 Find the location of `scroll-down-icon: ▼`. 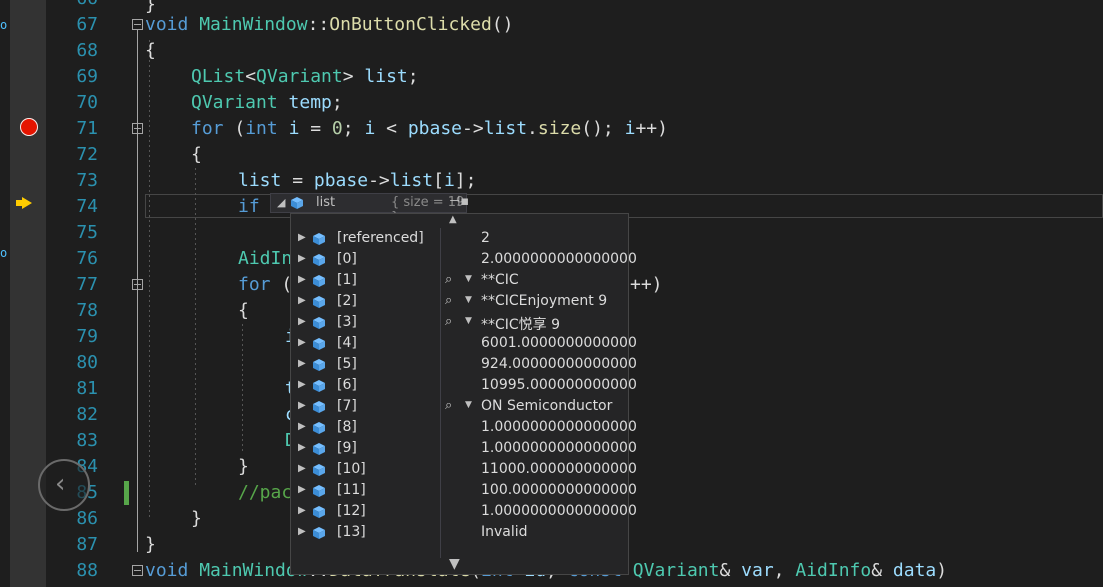

scroll-down-icon: ▼ is located at coordinates (454, 564).